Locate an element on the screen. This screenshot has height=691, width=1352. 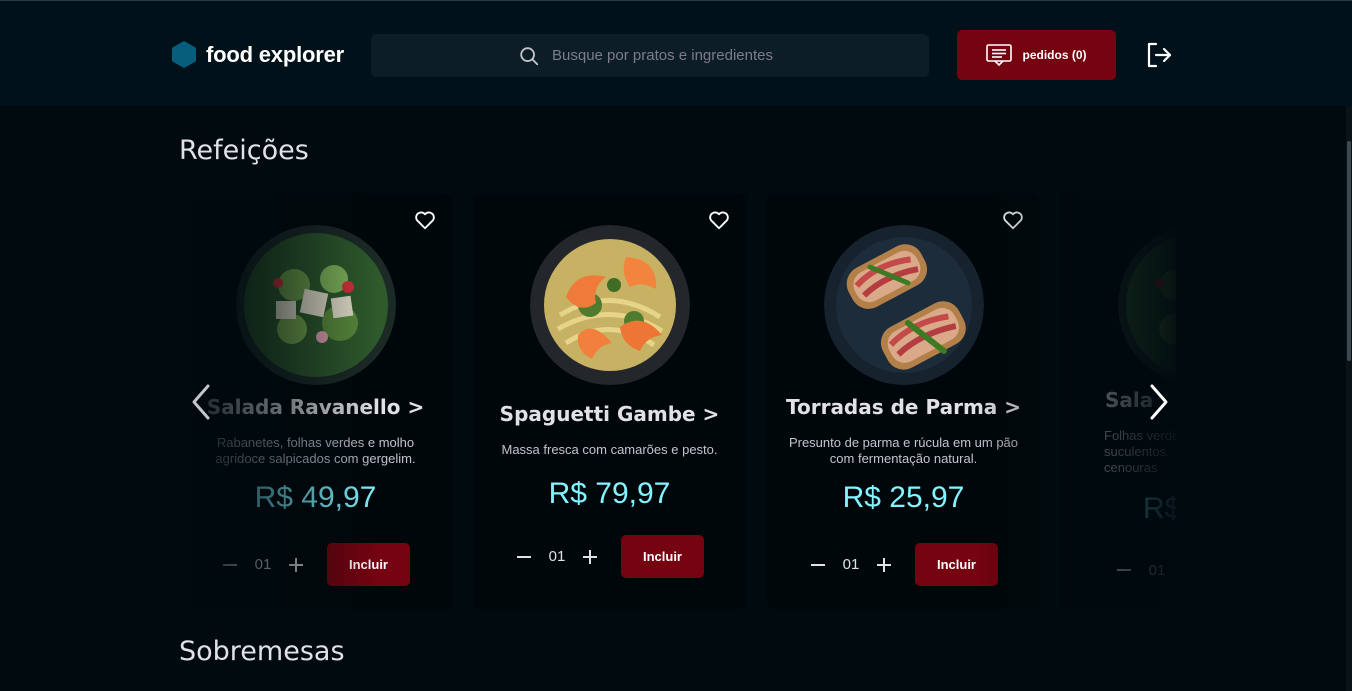
brand: food explorer is located at coordinates (258, 54).